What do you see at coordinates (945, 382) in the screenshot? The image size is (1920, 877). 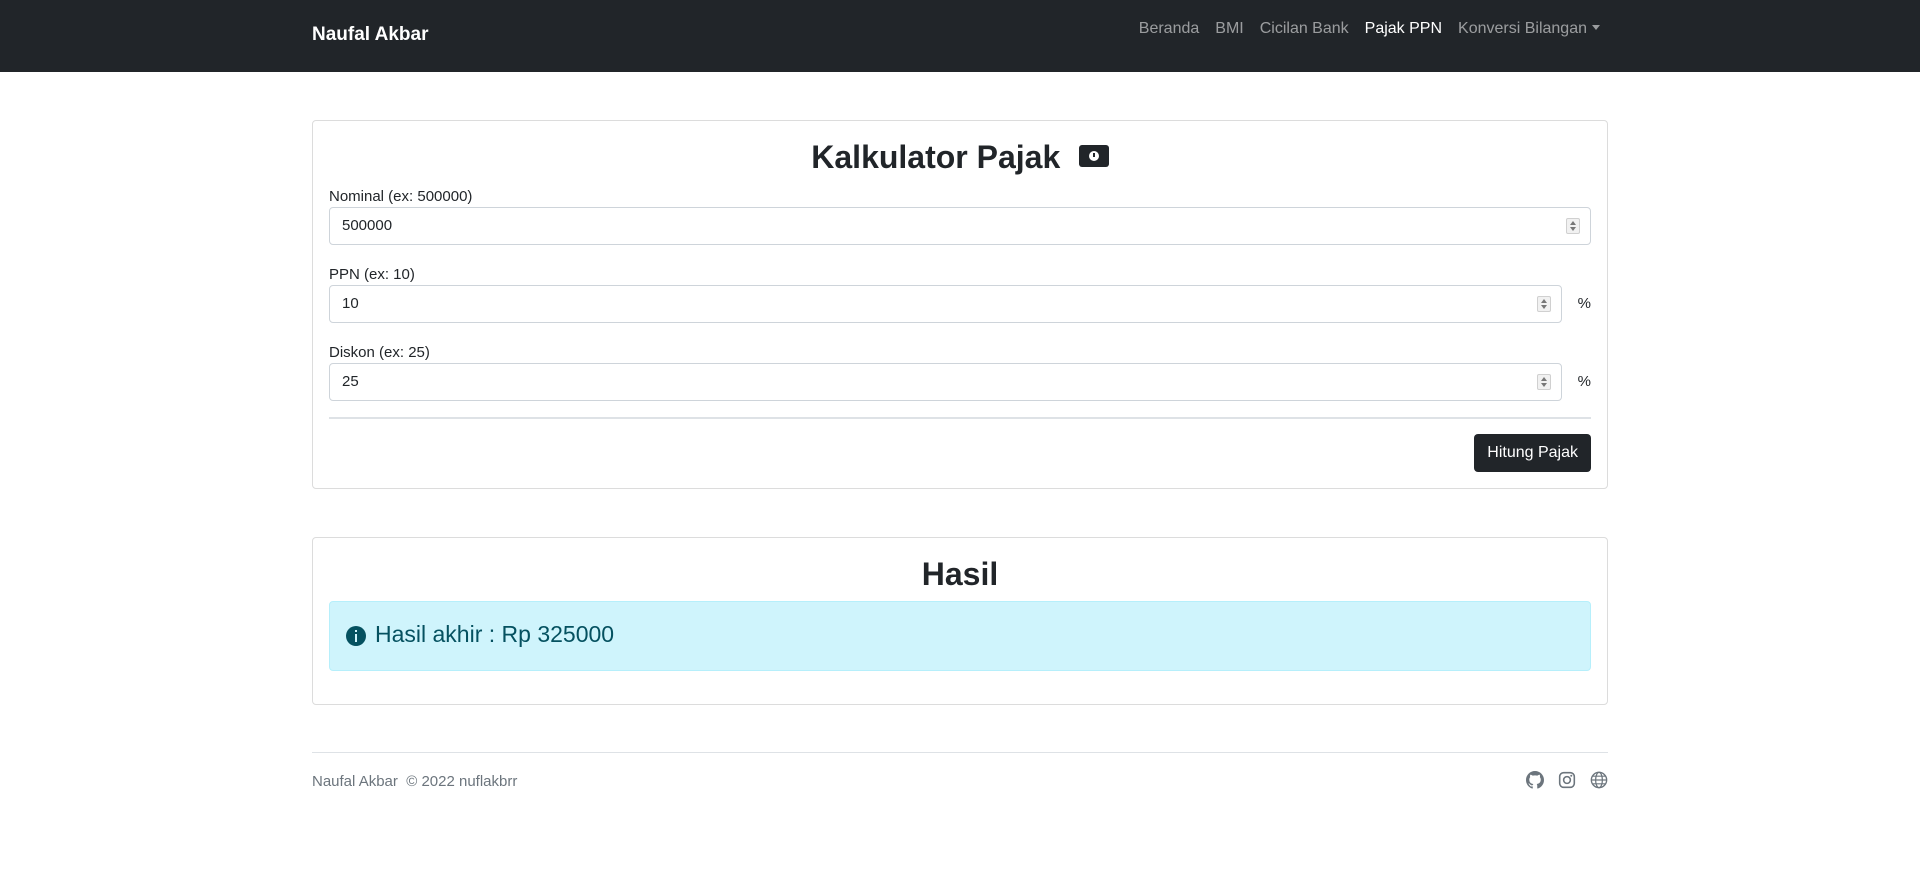 I see `diskon-input: 25` at bounding box center [945, 382].